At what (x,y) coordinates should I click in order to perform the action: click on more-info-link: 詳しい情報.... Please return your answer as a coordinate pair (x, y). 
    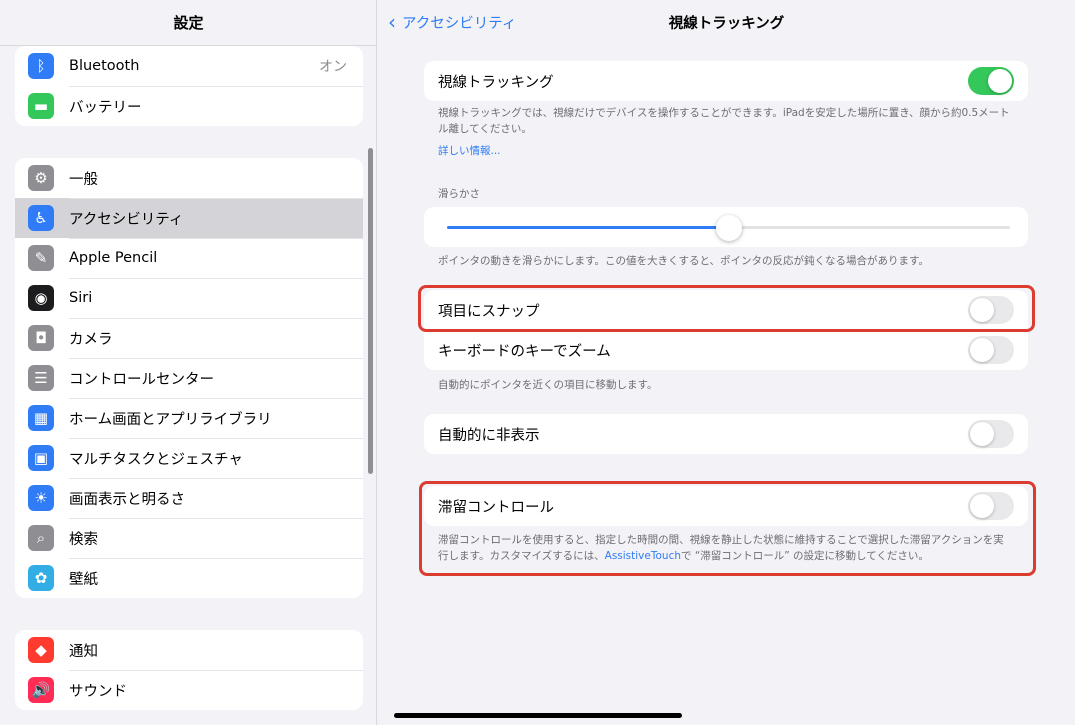
    Looking at the image, I should click on (728, 151).